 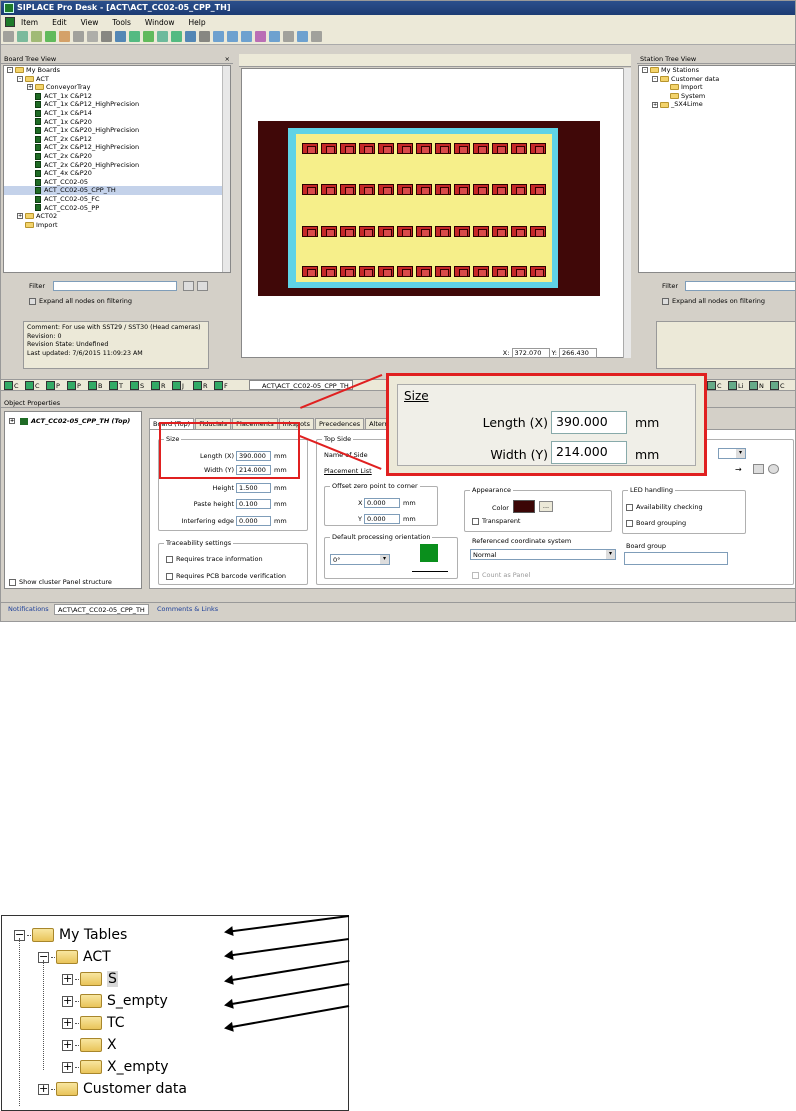 What do you see at coordinates (117, 87) in the screenshot?
I see `tree-item: + ConveyorTray` at bounding box center [117, 87].